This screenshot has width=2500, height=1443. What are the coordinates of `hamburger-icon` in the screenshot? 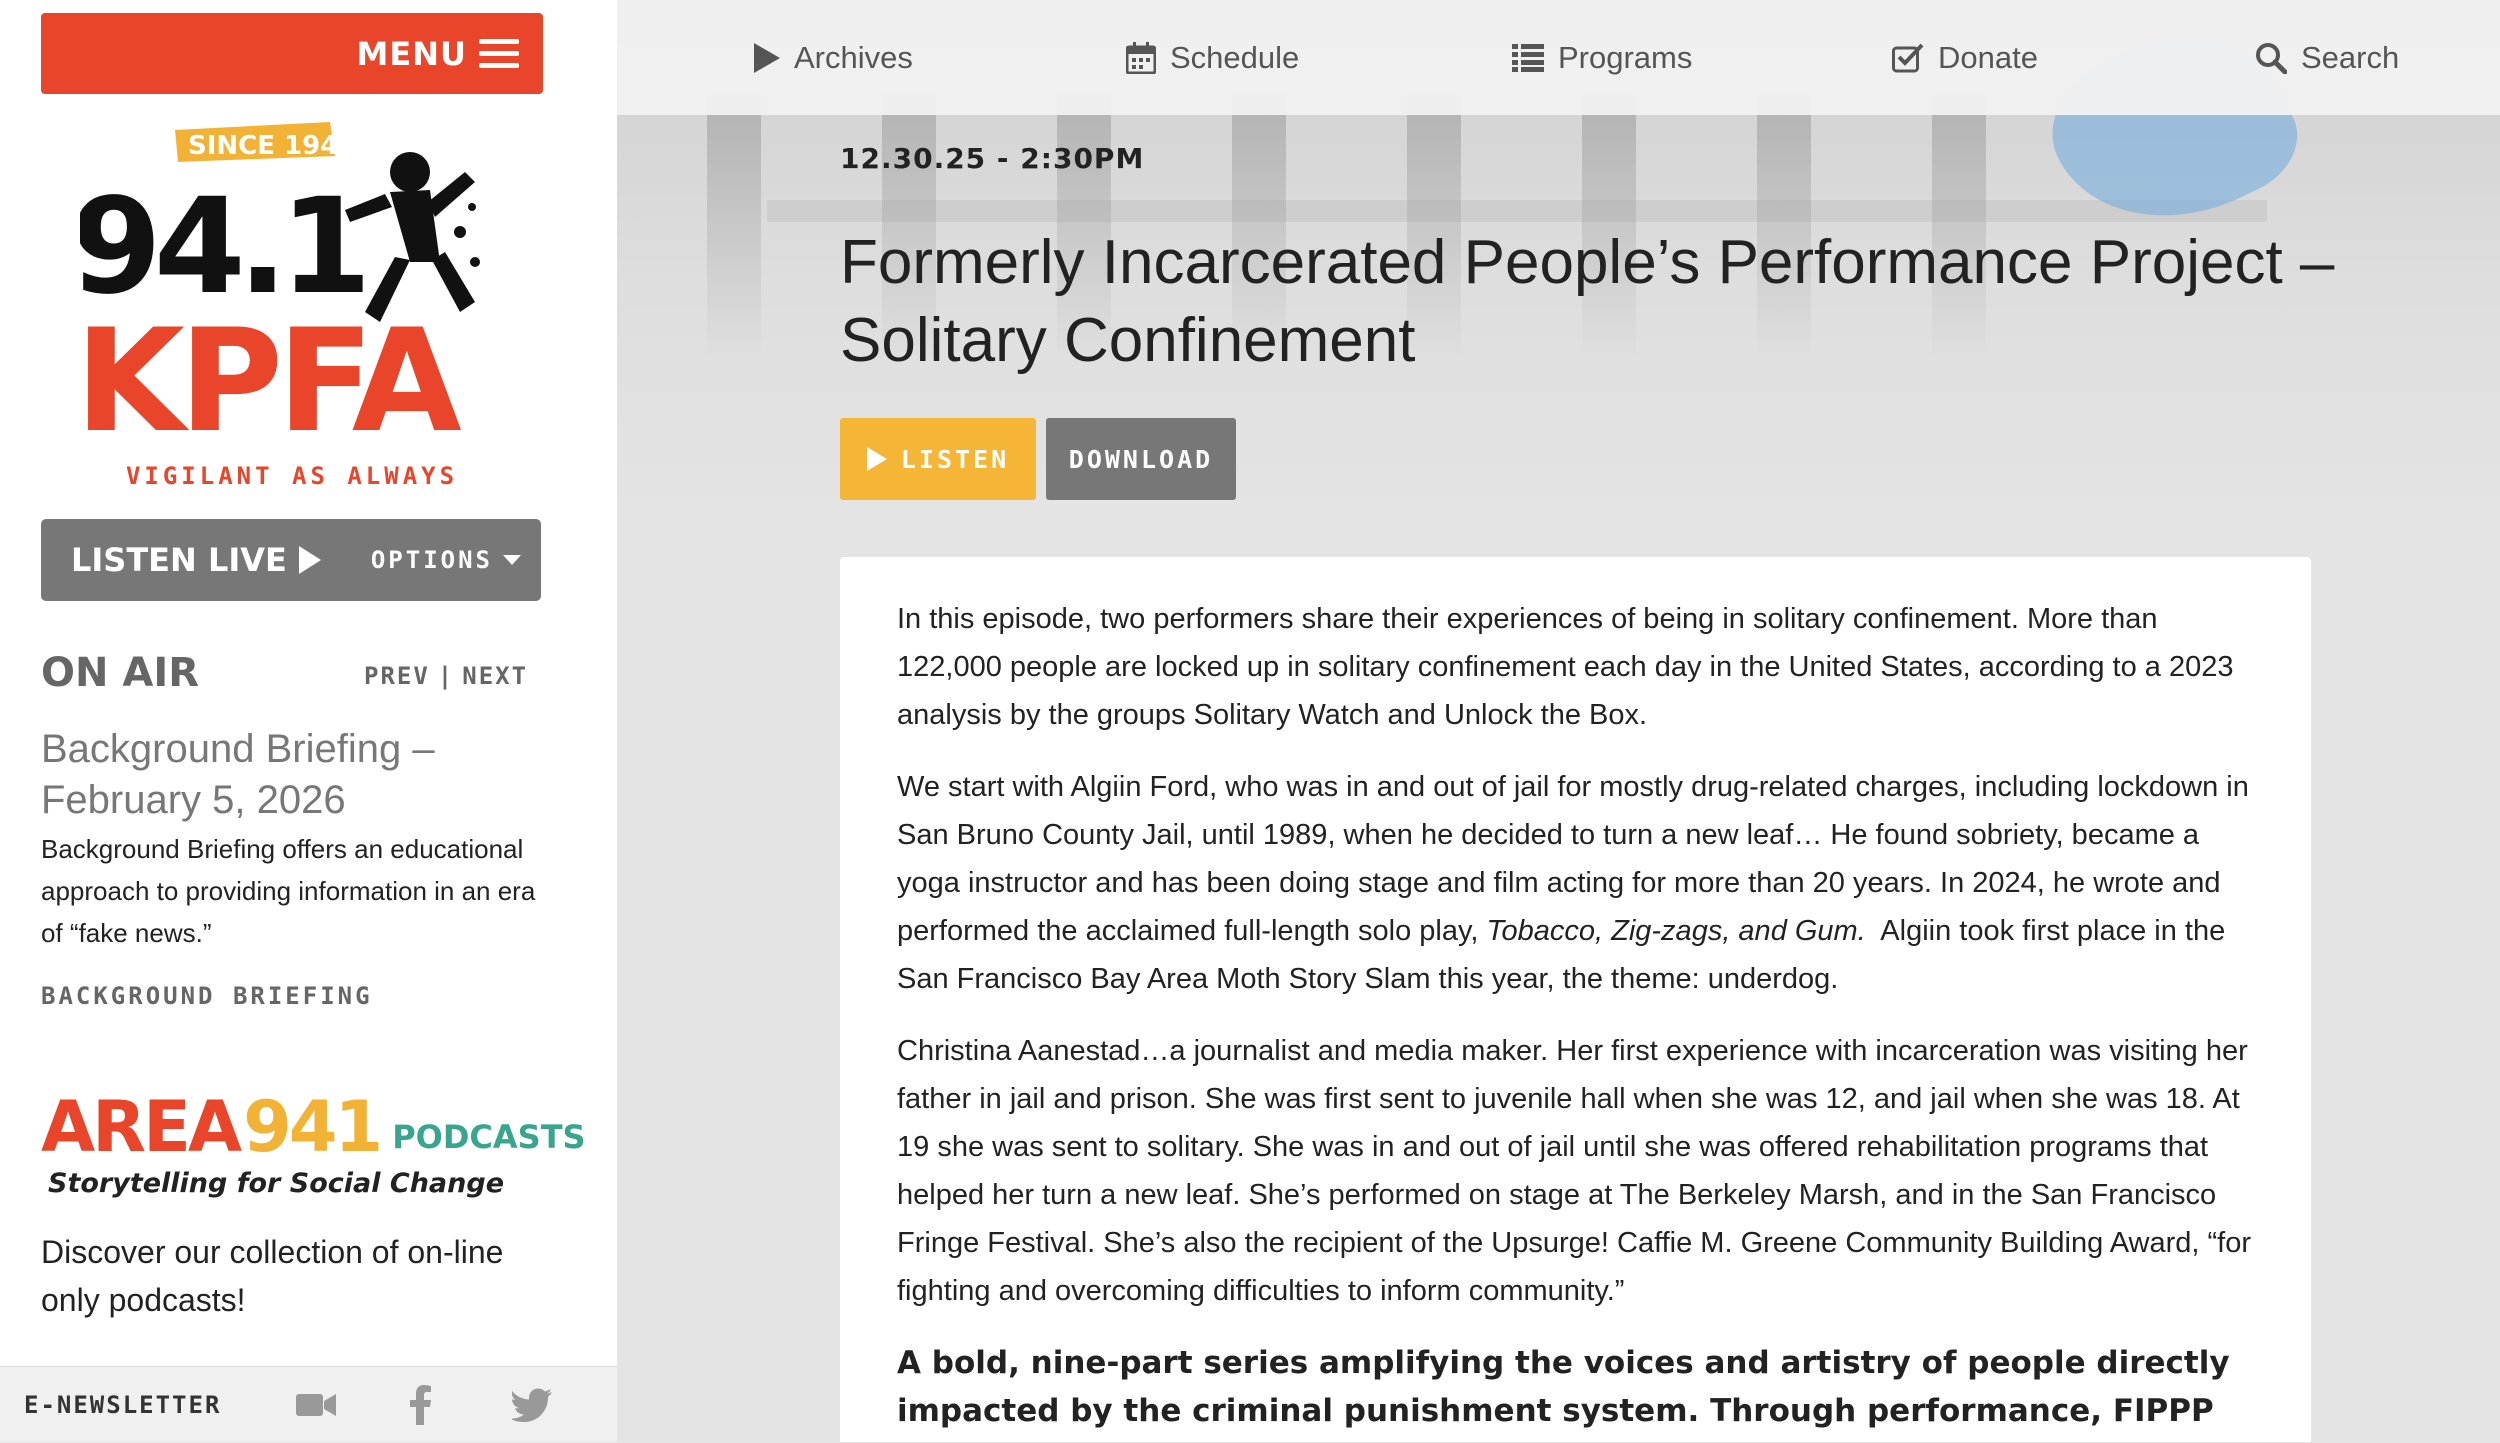 It's located at (499, 53).